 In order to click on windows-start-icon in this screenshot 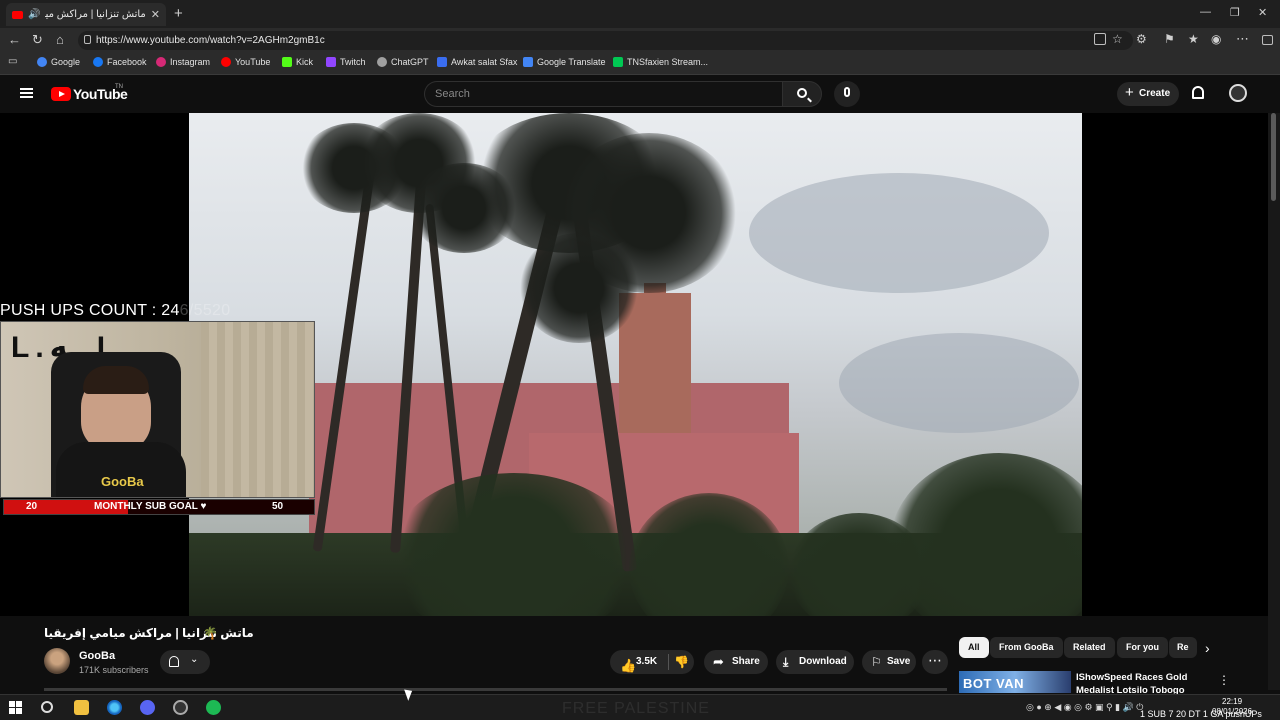, I will do `click(15, 707)`.